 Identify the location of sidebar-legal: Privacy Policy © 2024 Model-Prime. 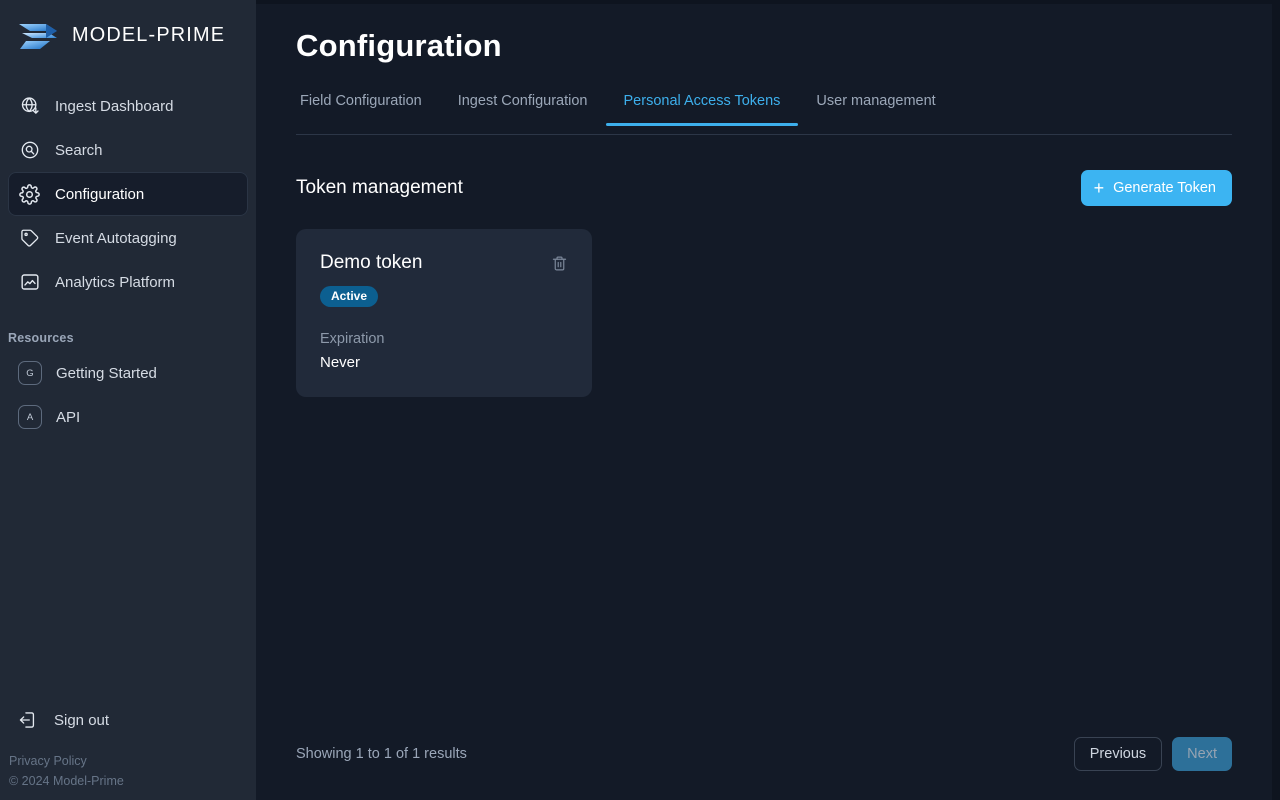
(128, 774).